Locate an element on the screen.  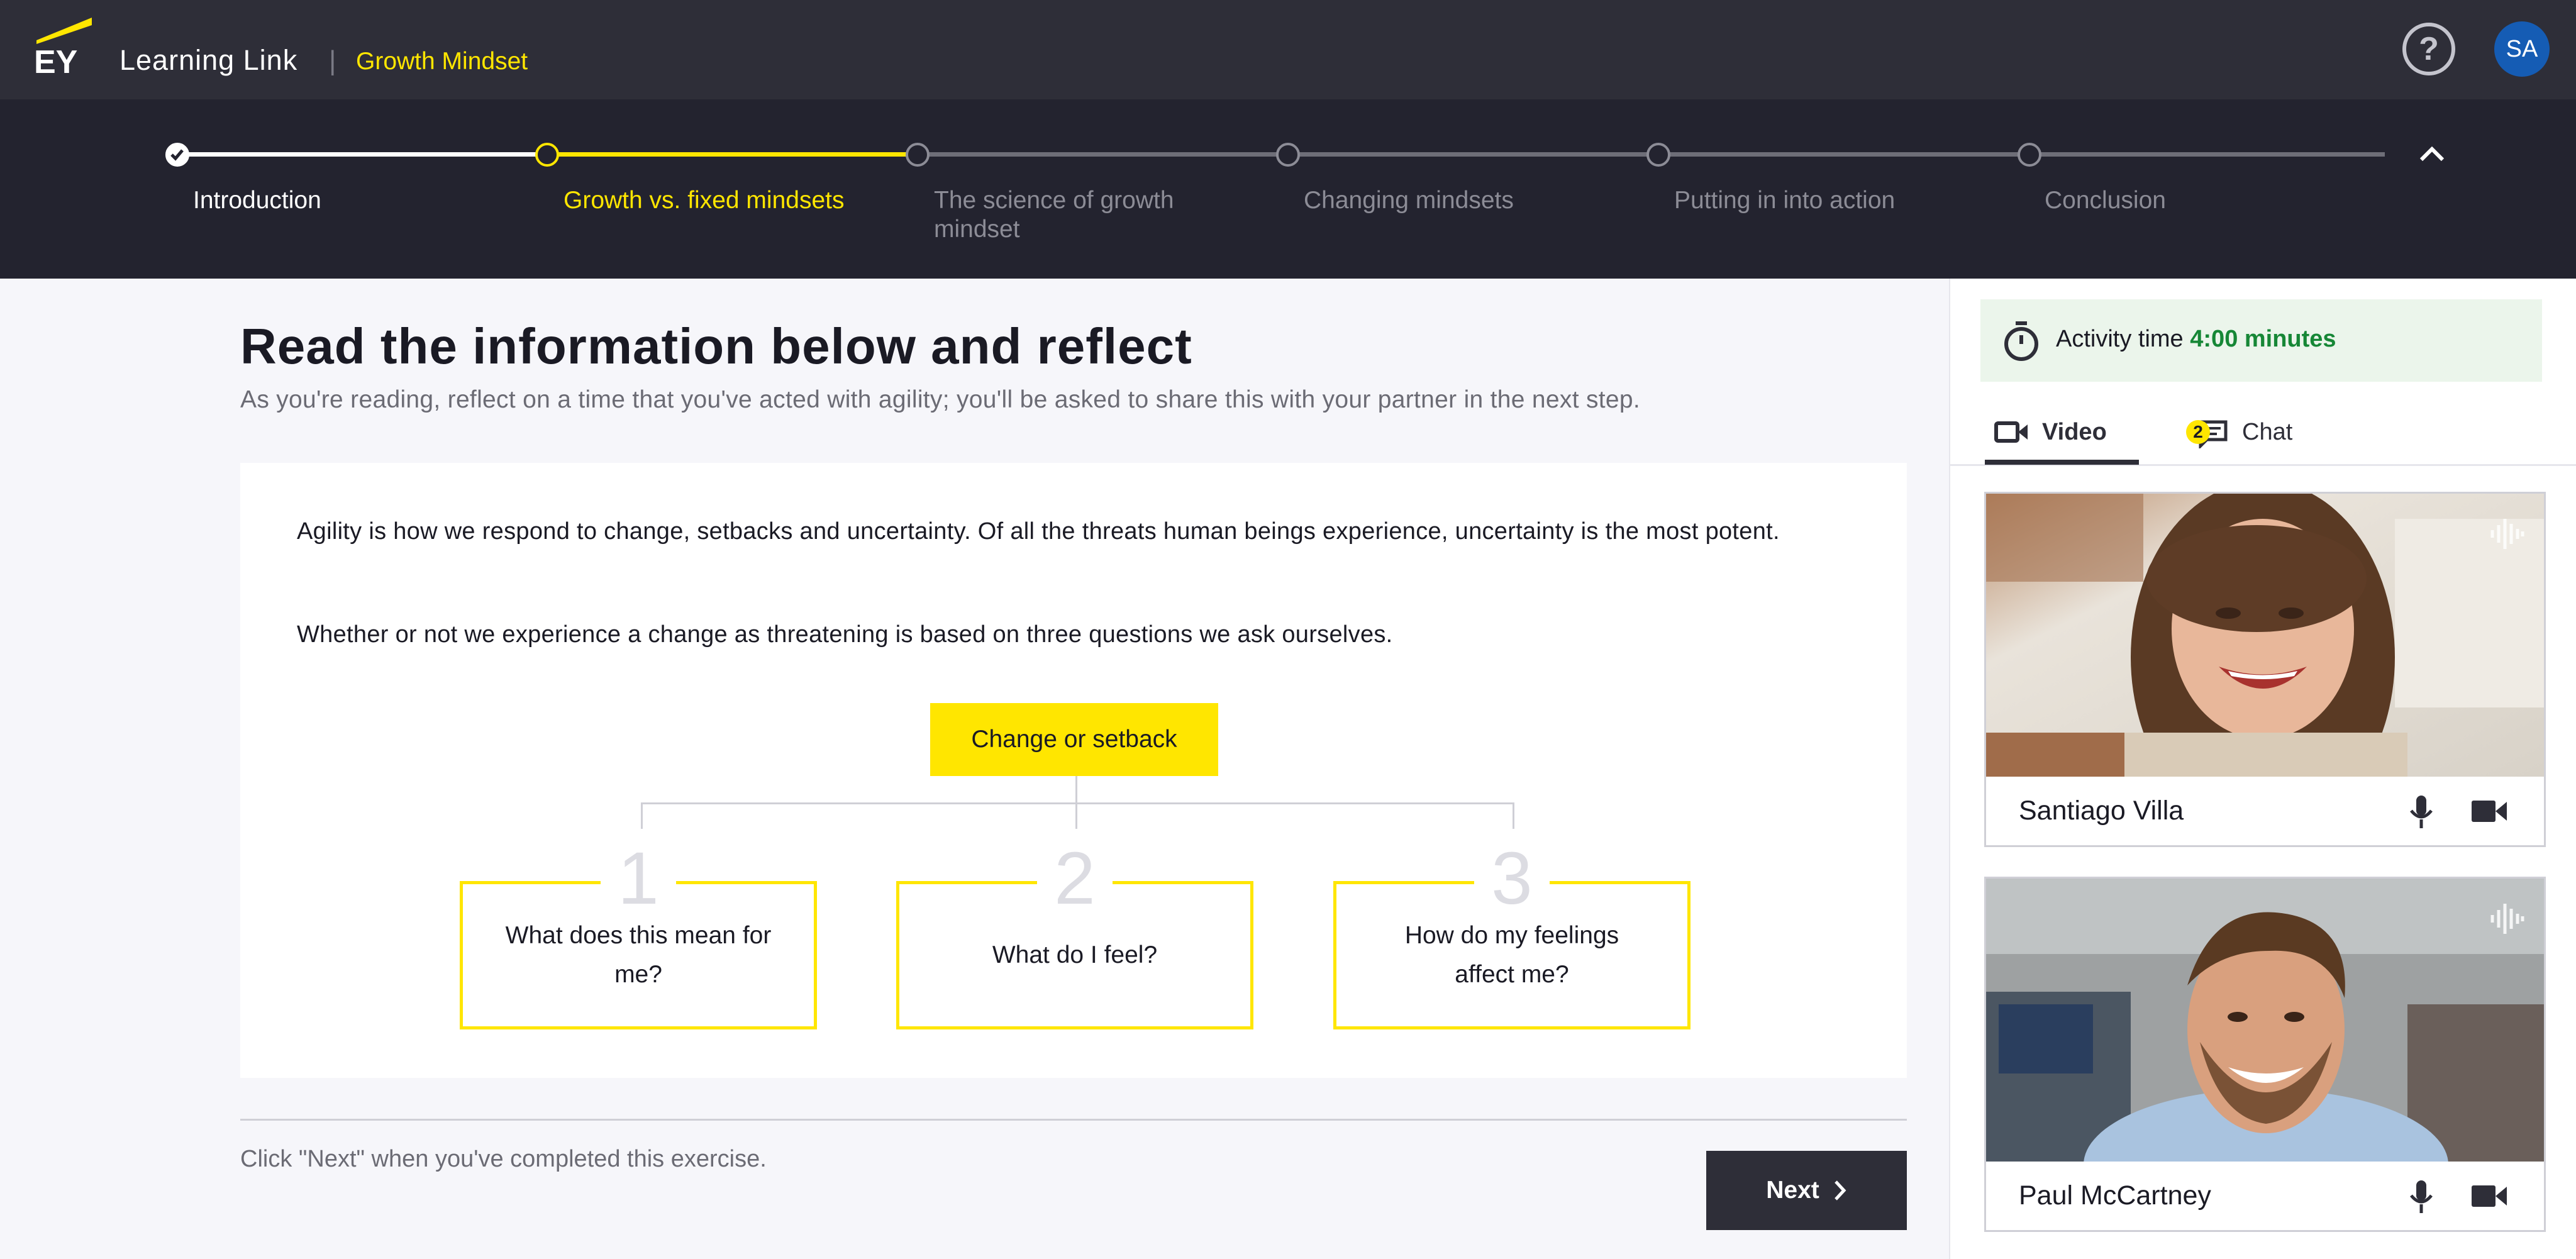
question-number-2: 2 is located at coordinates (1075, 878).